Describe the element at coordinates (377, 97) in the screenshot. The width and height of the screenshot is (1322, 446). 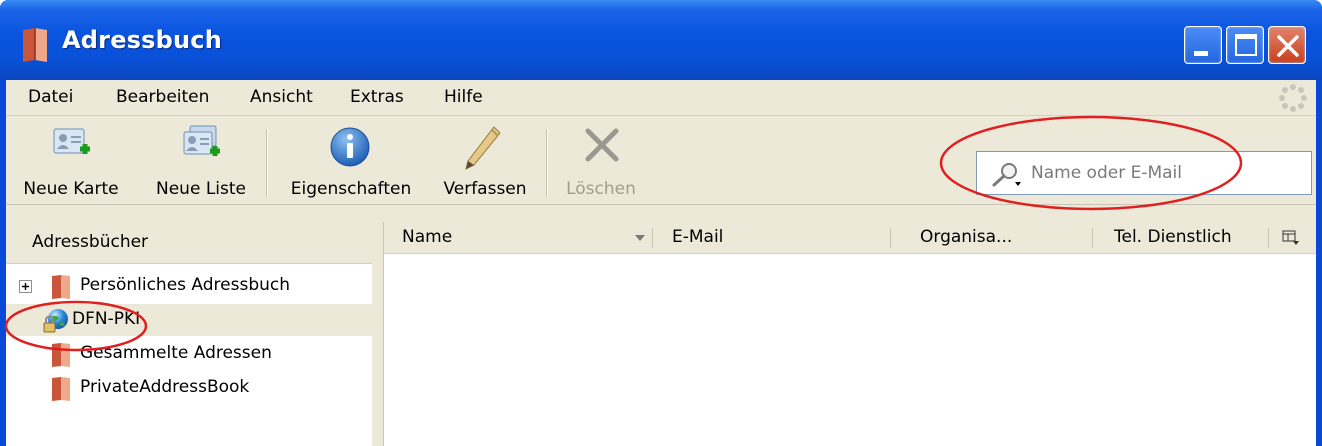
I see `menu-extras: Extras` at that location.